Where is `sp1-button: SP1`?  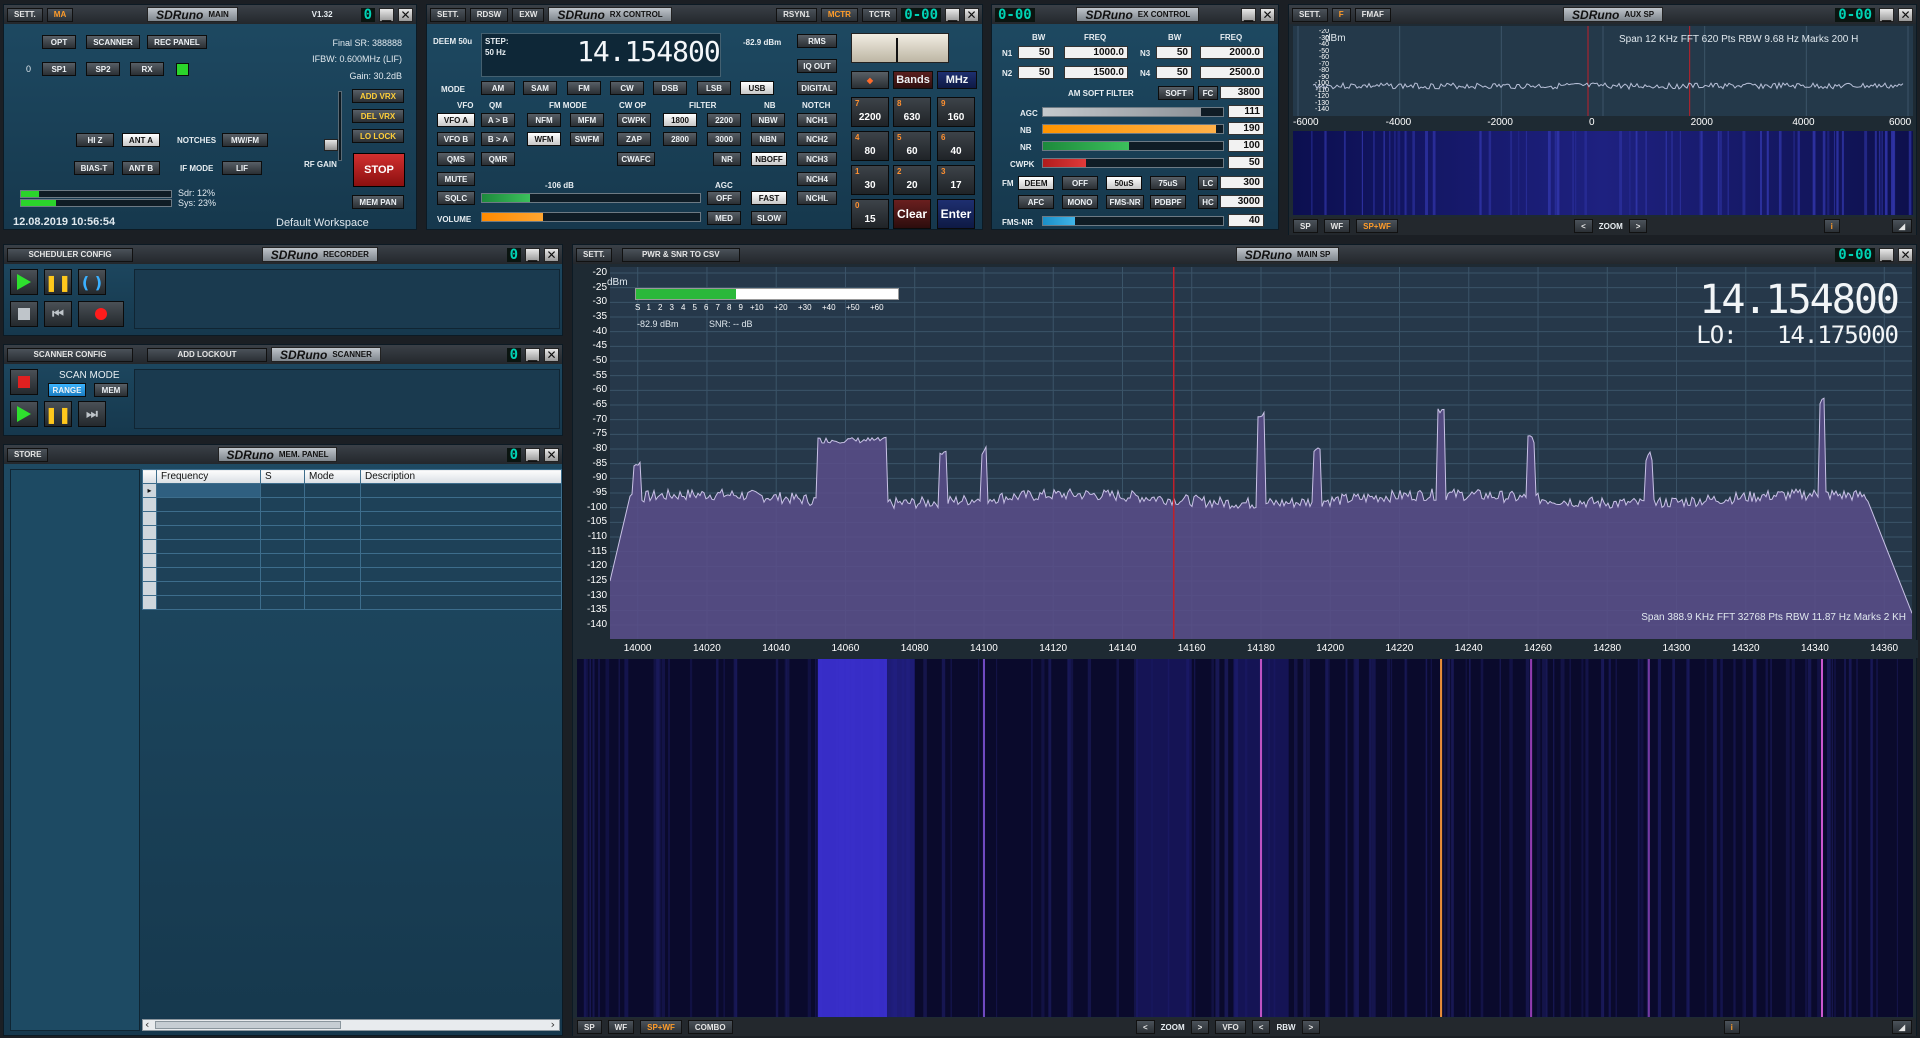
sp1-button: SP1 is located at coordinates (59, 69).